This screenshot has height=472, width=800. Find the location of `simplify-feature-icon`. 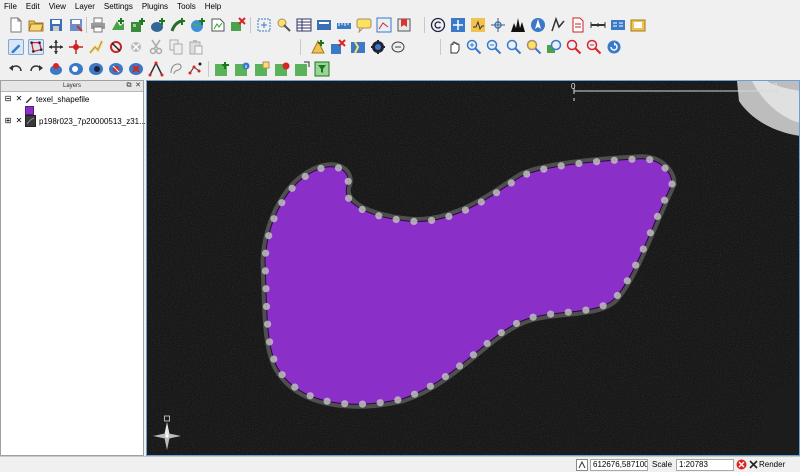

simplify-feature-icon is located at coordinates (96, 47).